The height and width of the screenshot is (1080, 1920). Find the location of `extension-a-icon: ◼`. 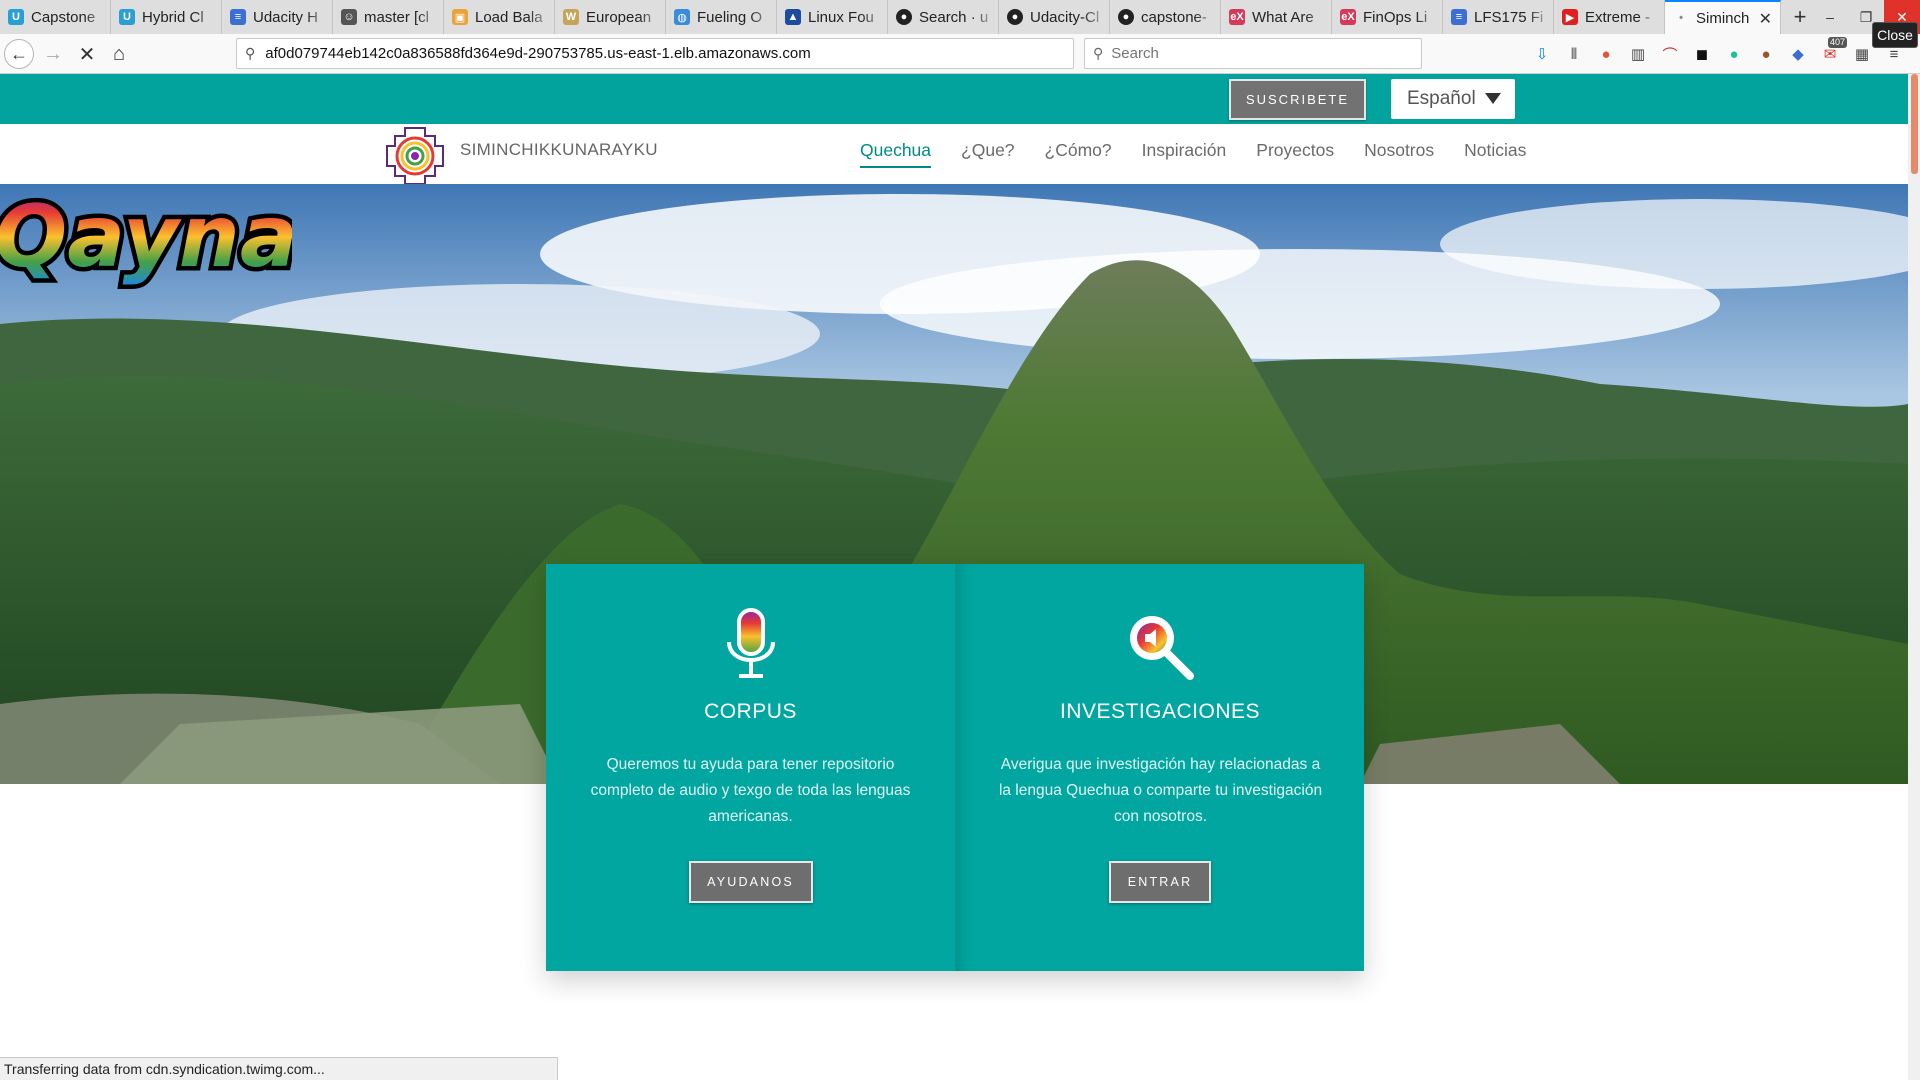

extension-a-icon: ◼ is located at coordinates (1702, 54).